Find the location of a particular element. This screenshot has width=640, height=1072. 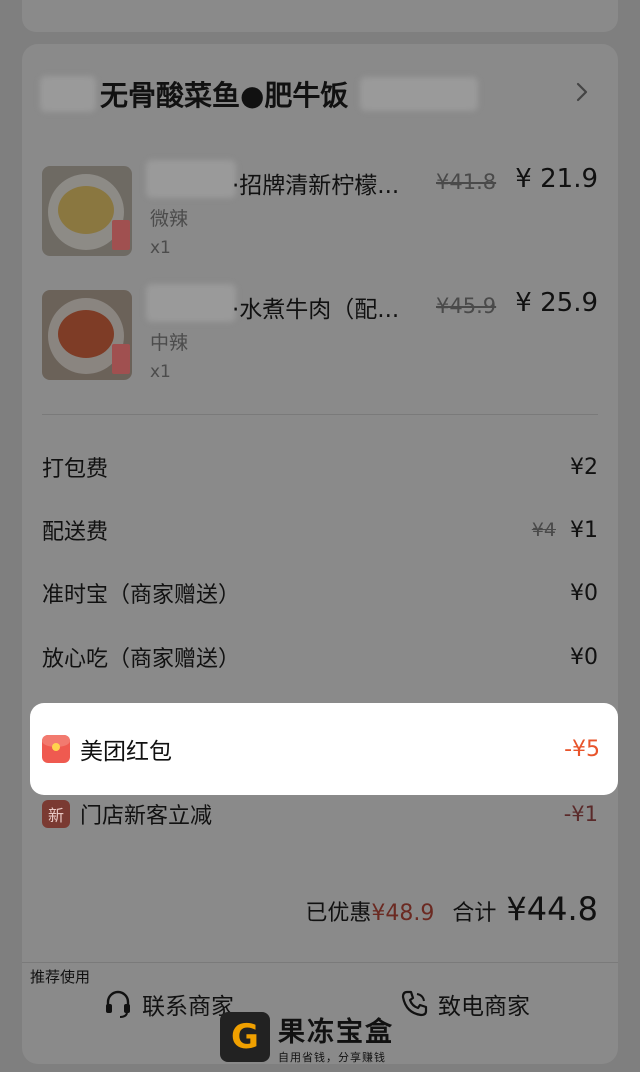

meituan-redpack-row: 美团红包 -¥5 is located at coordinates (324, 749).